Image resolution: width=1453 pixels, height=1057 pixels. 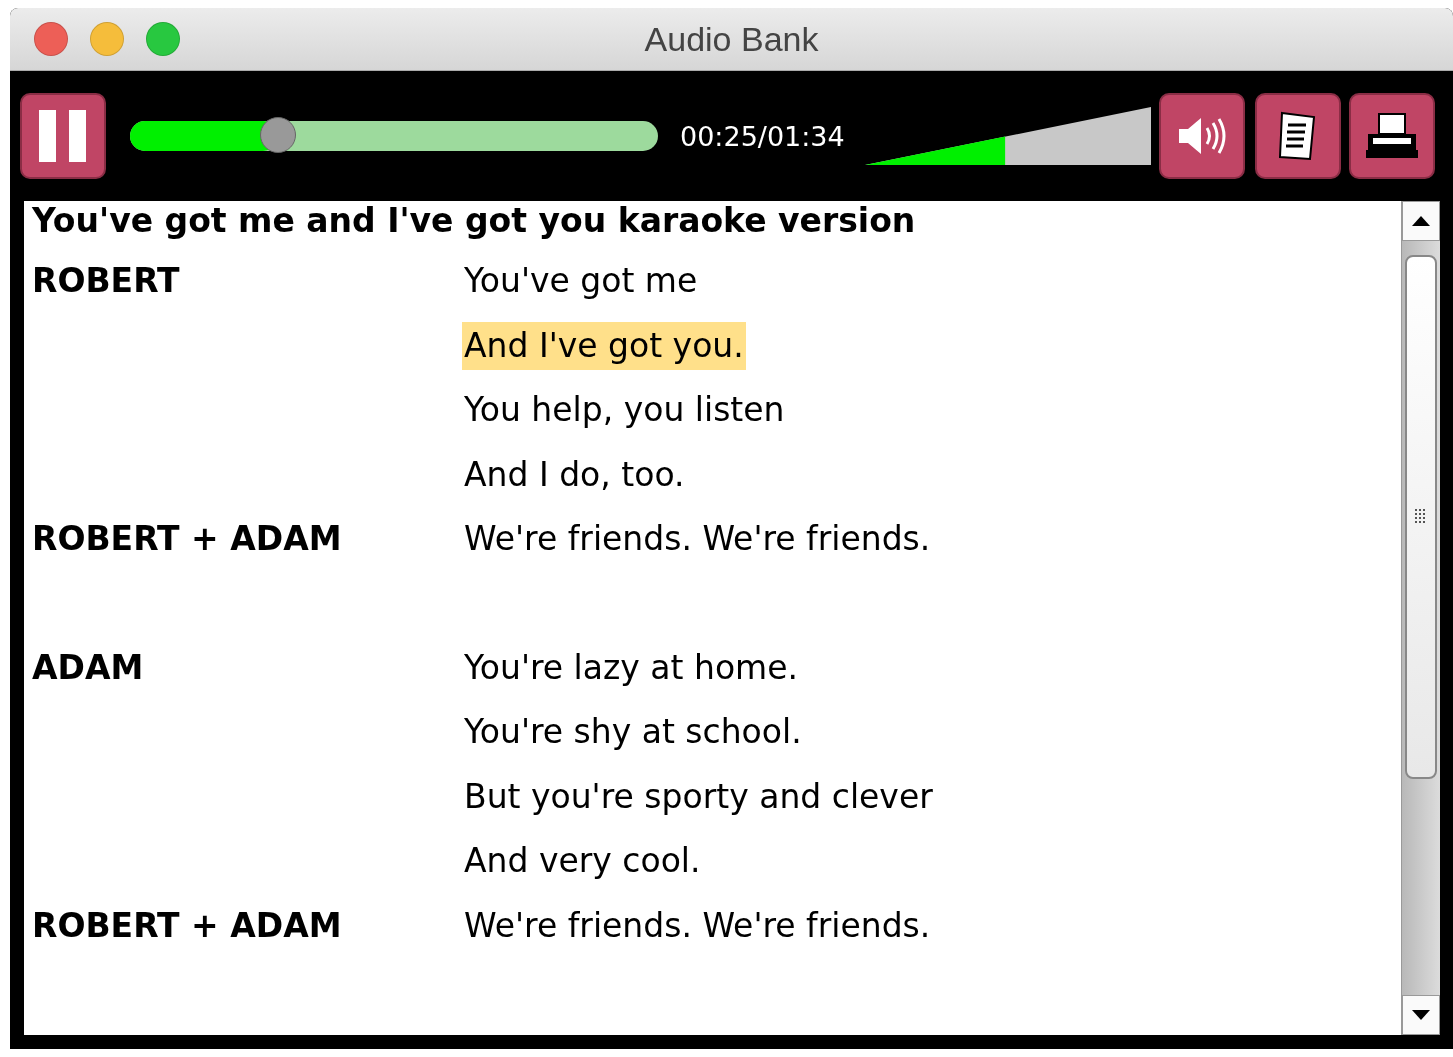 I want to click on scroll-thumb, so click(x=1421, y=517).